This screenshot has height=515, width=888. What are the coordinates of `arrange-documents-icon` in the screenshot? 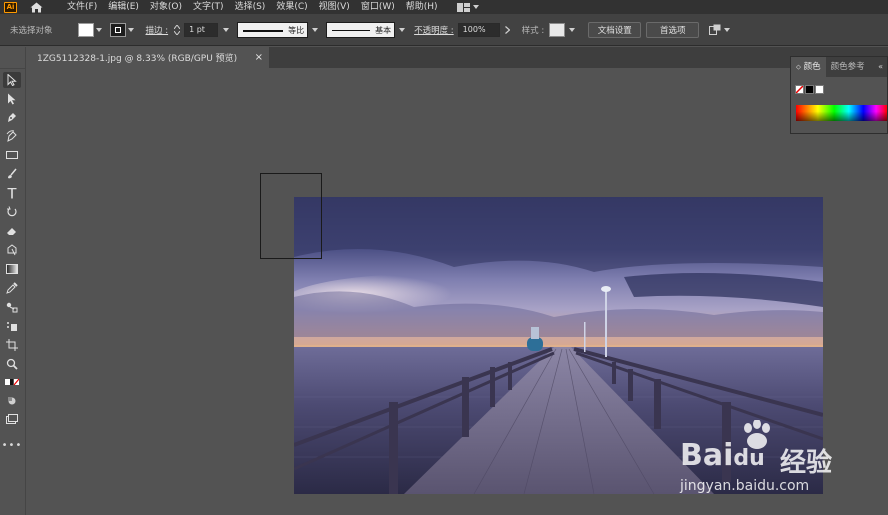 It's located at (715, 29).